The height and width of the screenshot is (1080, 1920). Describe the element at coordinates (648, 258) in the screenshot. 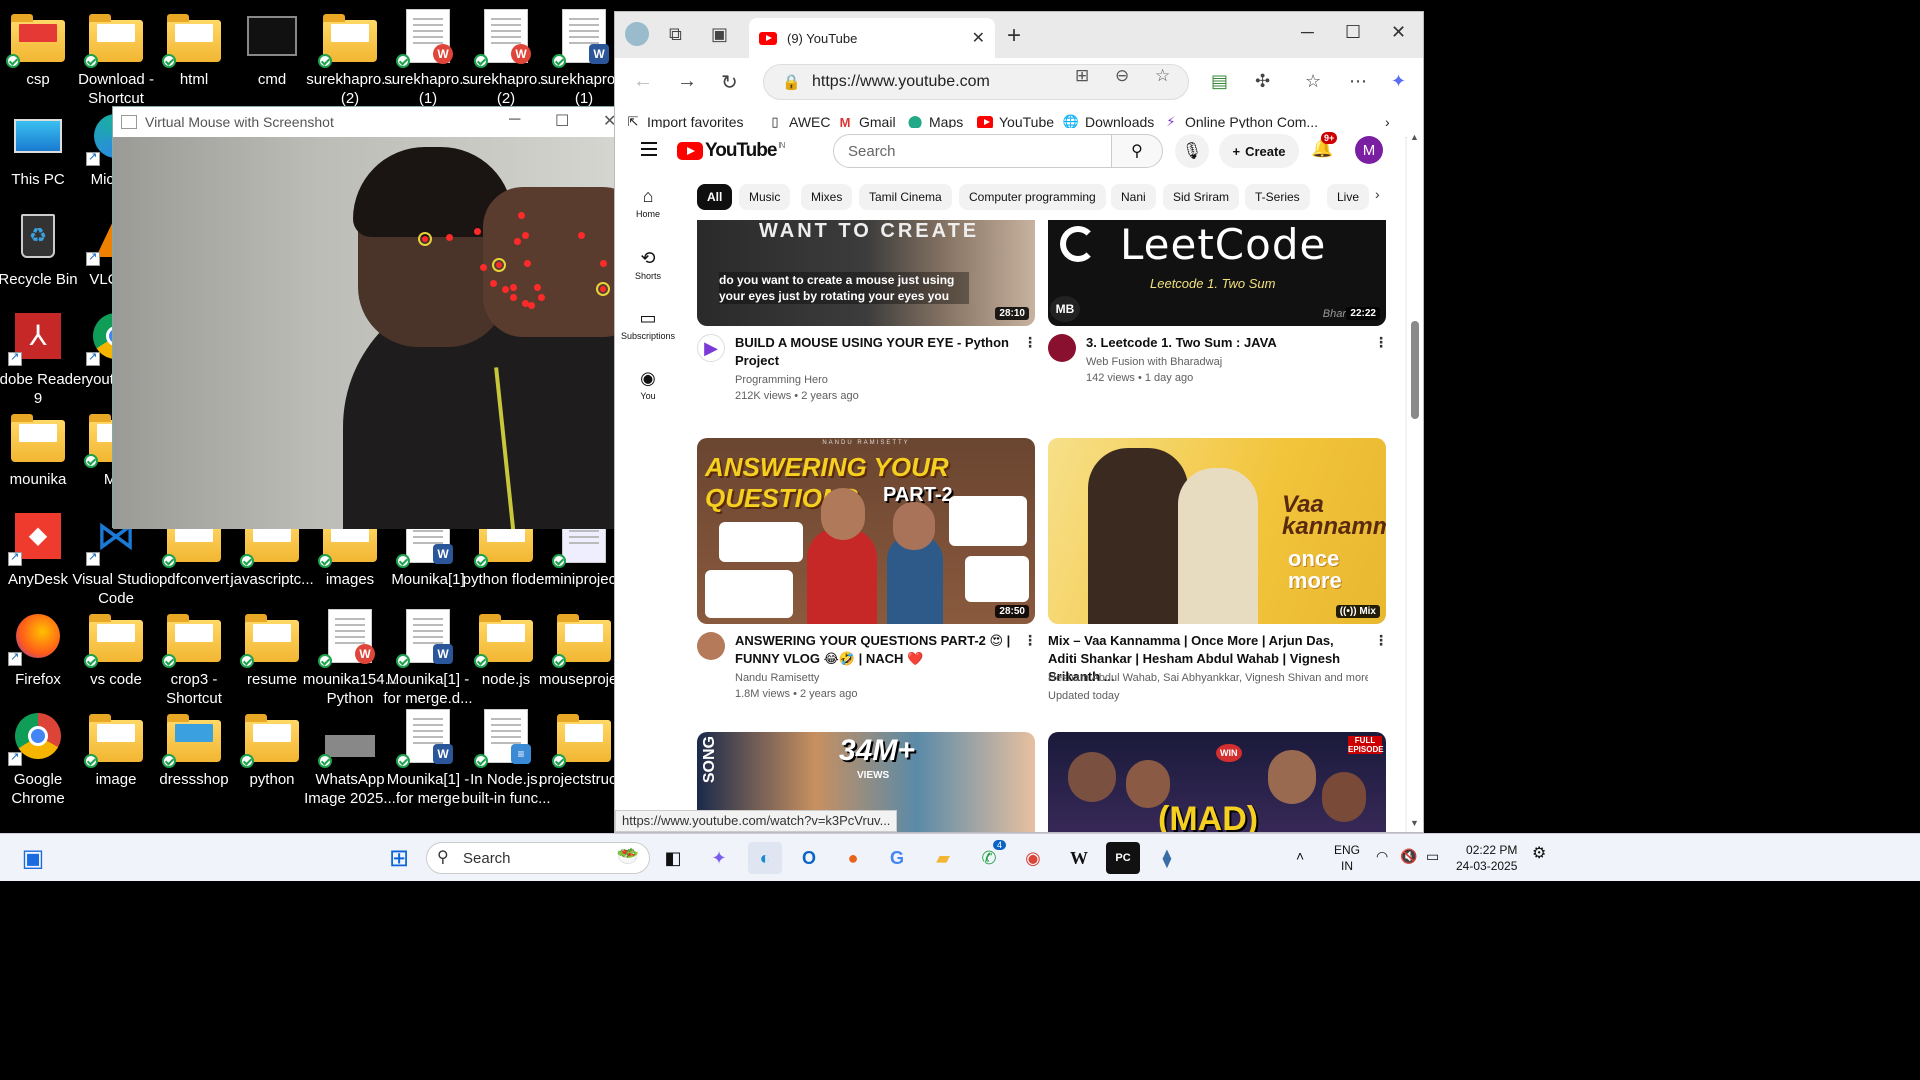

I see `shorts-icon: ⟲` at that location.